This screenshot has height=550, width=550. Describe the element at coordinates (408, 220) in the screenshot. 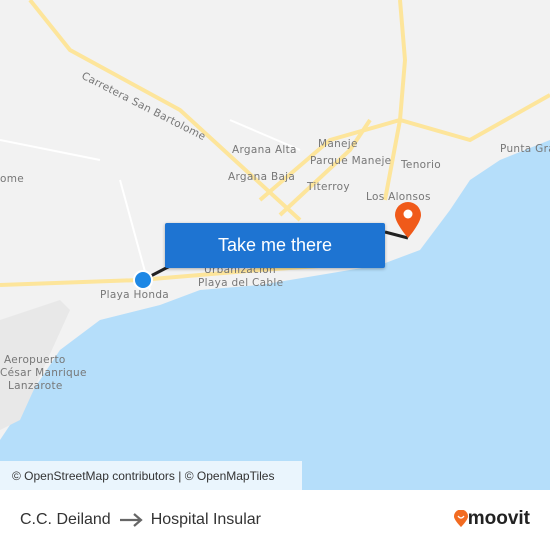

I see `destination-pin-icon` at that location.